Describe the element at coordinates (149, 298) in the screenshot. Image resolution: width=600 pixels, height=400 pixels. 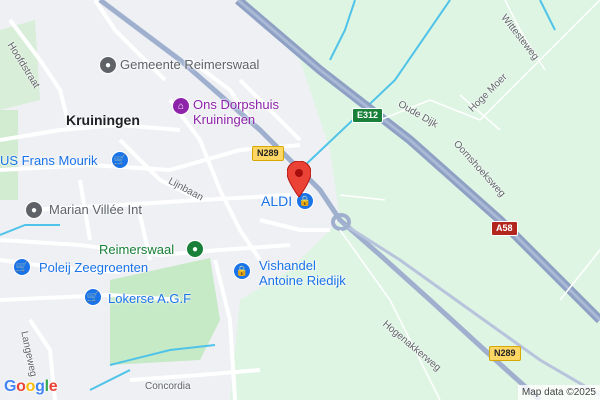
I see `place-lokerse: Lokerse A.G.F` at that location.